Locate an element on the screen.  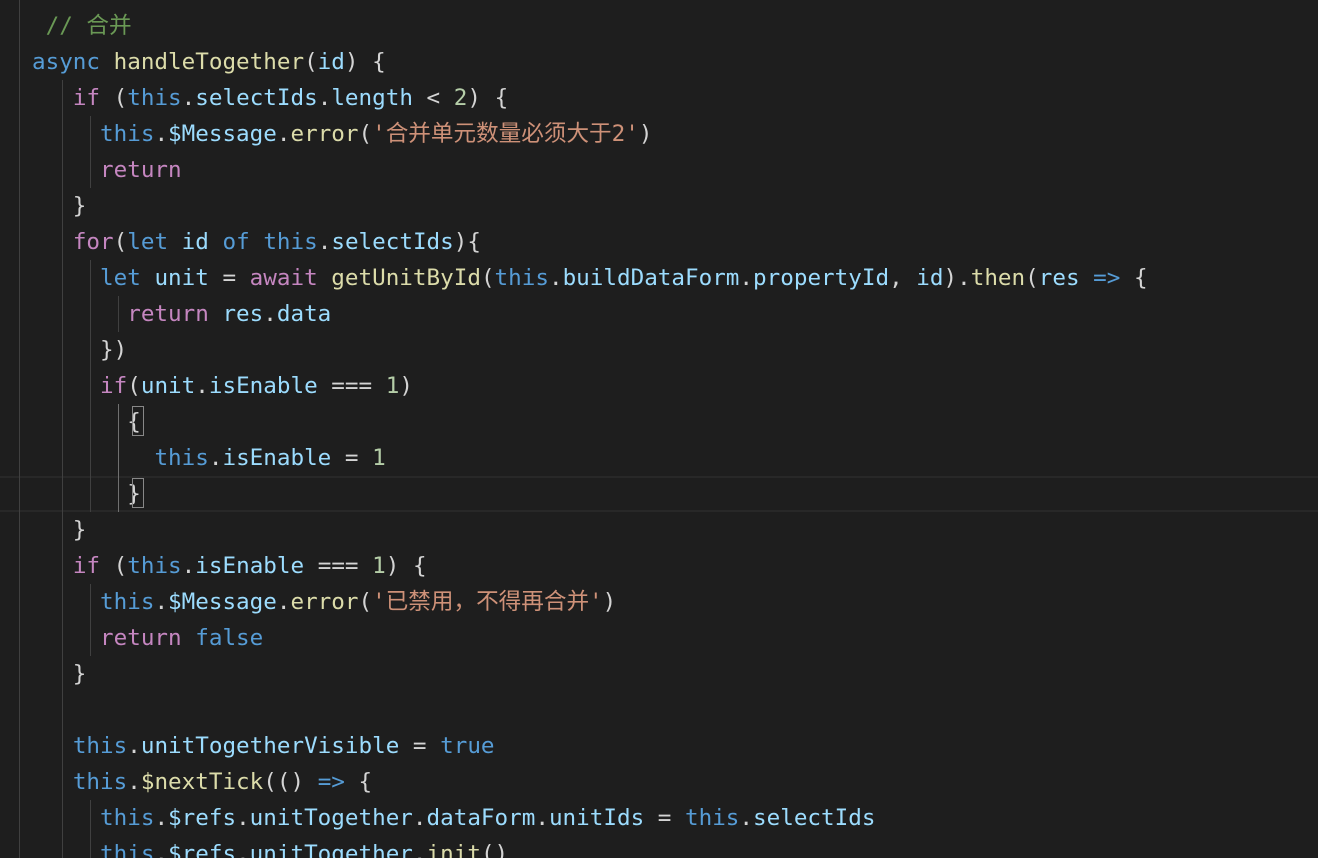
code-line: this.$Message.error('合并单元数量必须大于2') is located at coordinates (659, 134).